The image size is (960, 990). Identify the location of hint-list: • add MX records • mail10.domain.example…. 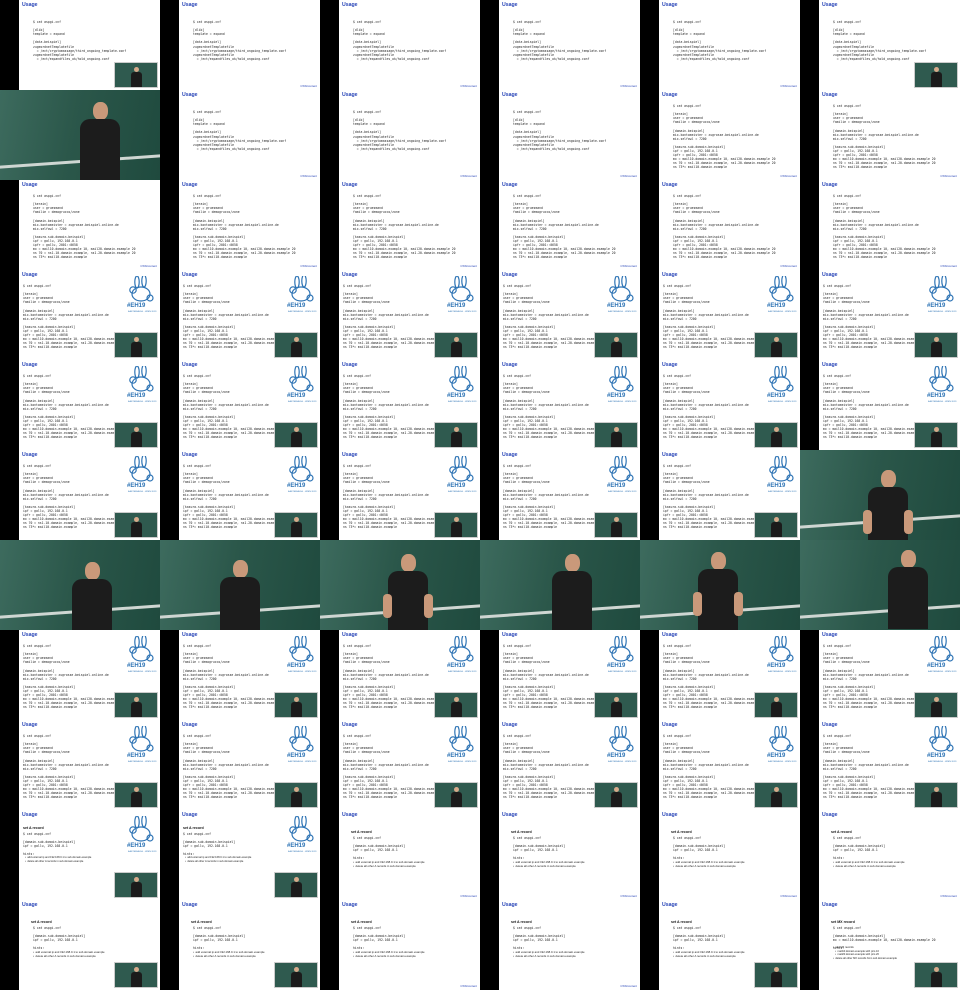
(865, 953).